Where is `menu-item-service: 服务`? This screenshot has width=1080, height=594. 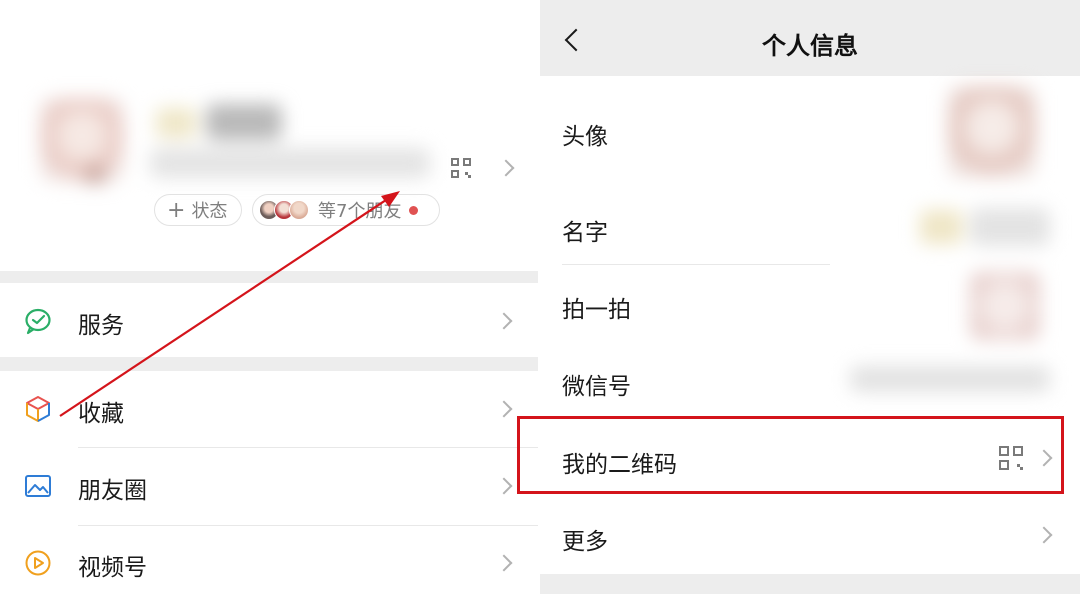
menu-item-service: 服务 is located at coordinates (269, 321).